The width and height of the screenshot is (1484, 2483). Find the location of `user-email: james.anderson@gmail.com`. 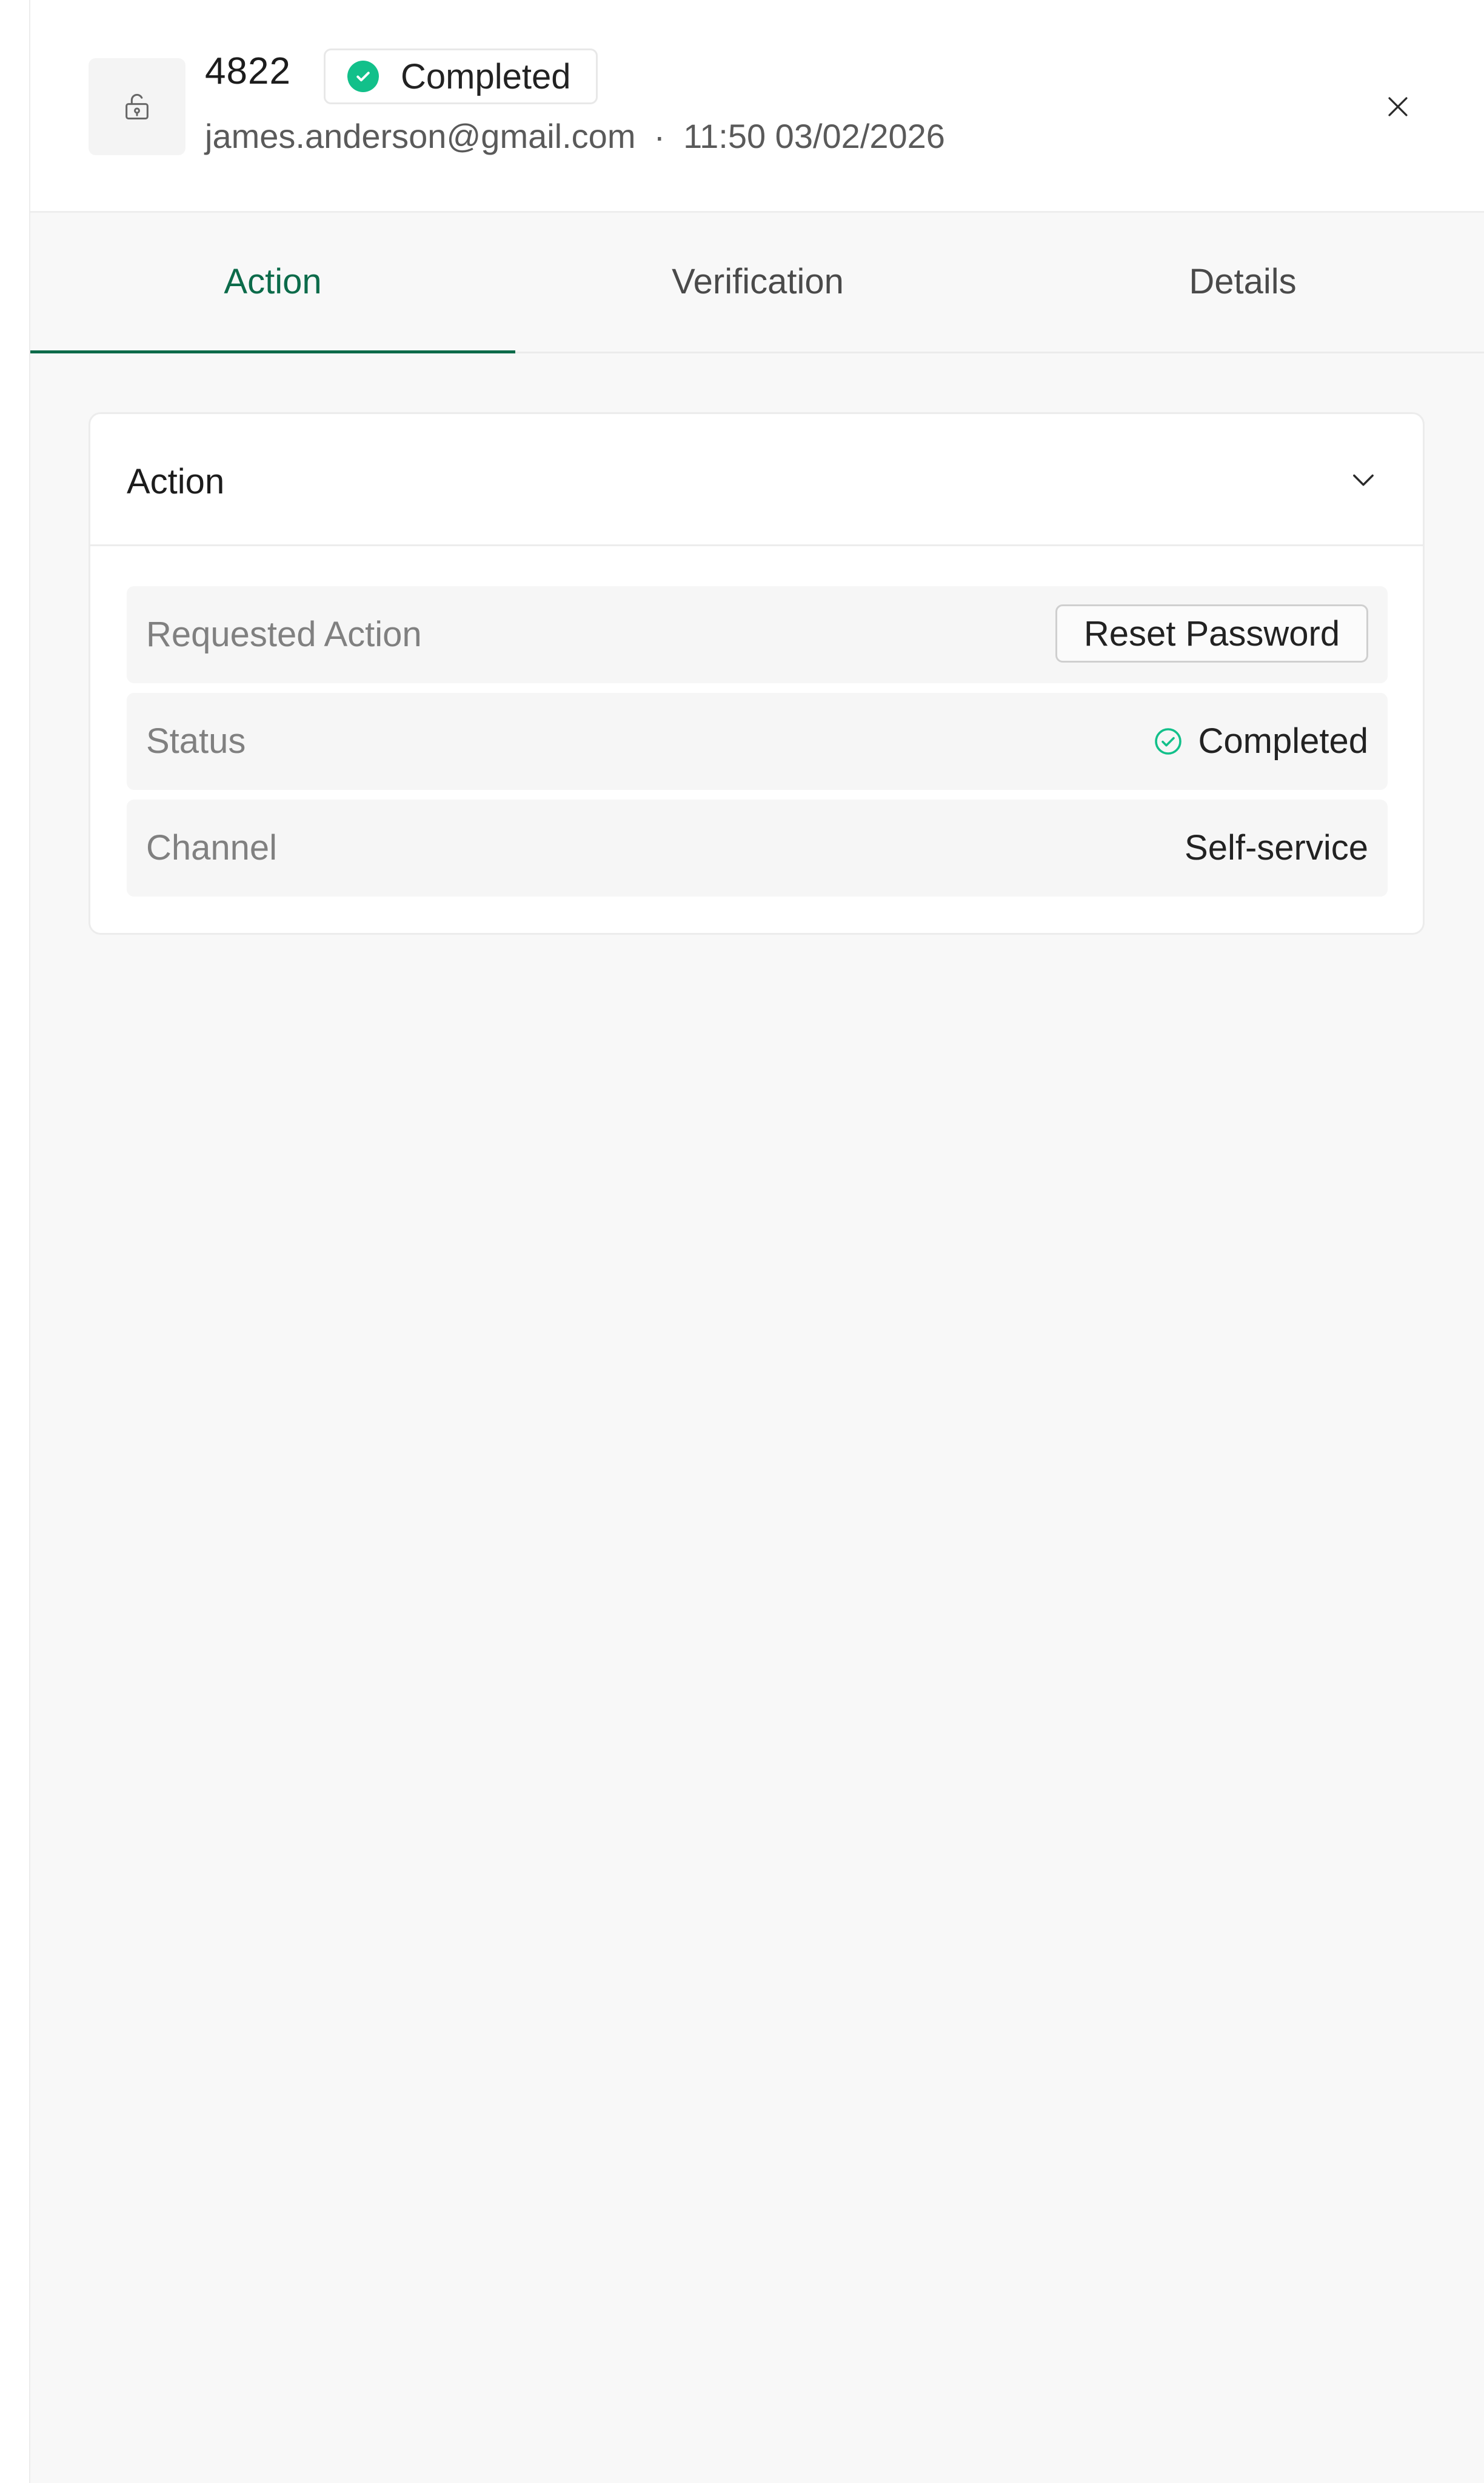

user-email: james.anderson@gmail.com is located at coordinates (420, 136).